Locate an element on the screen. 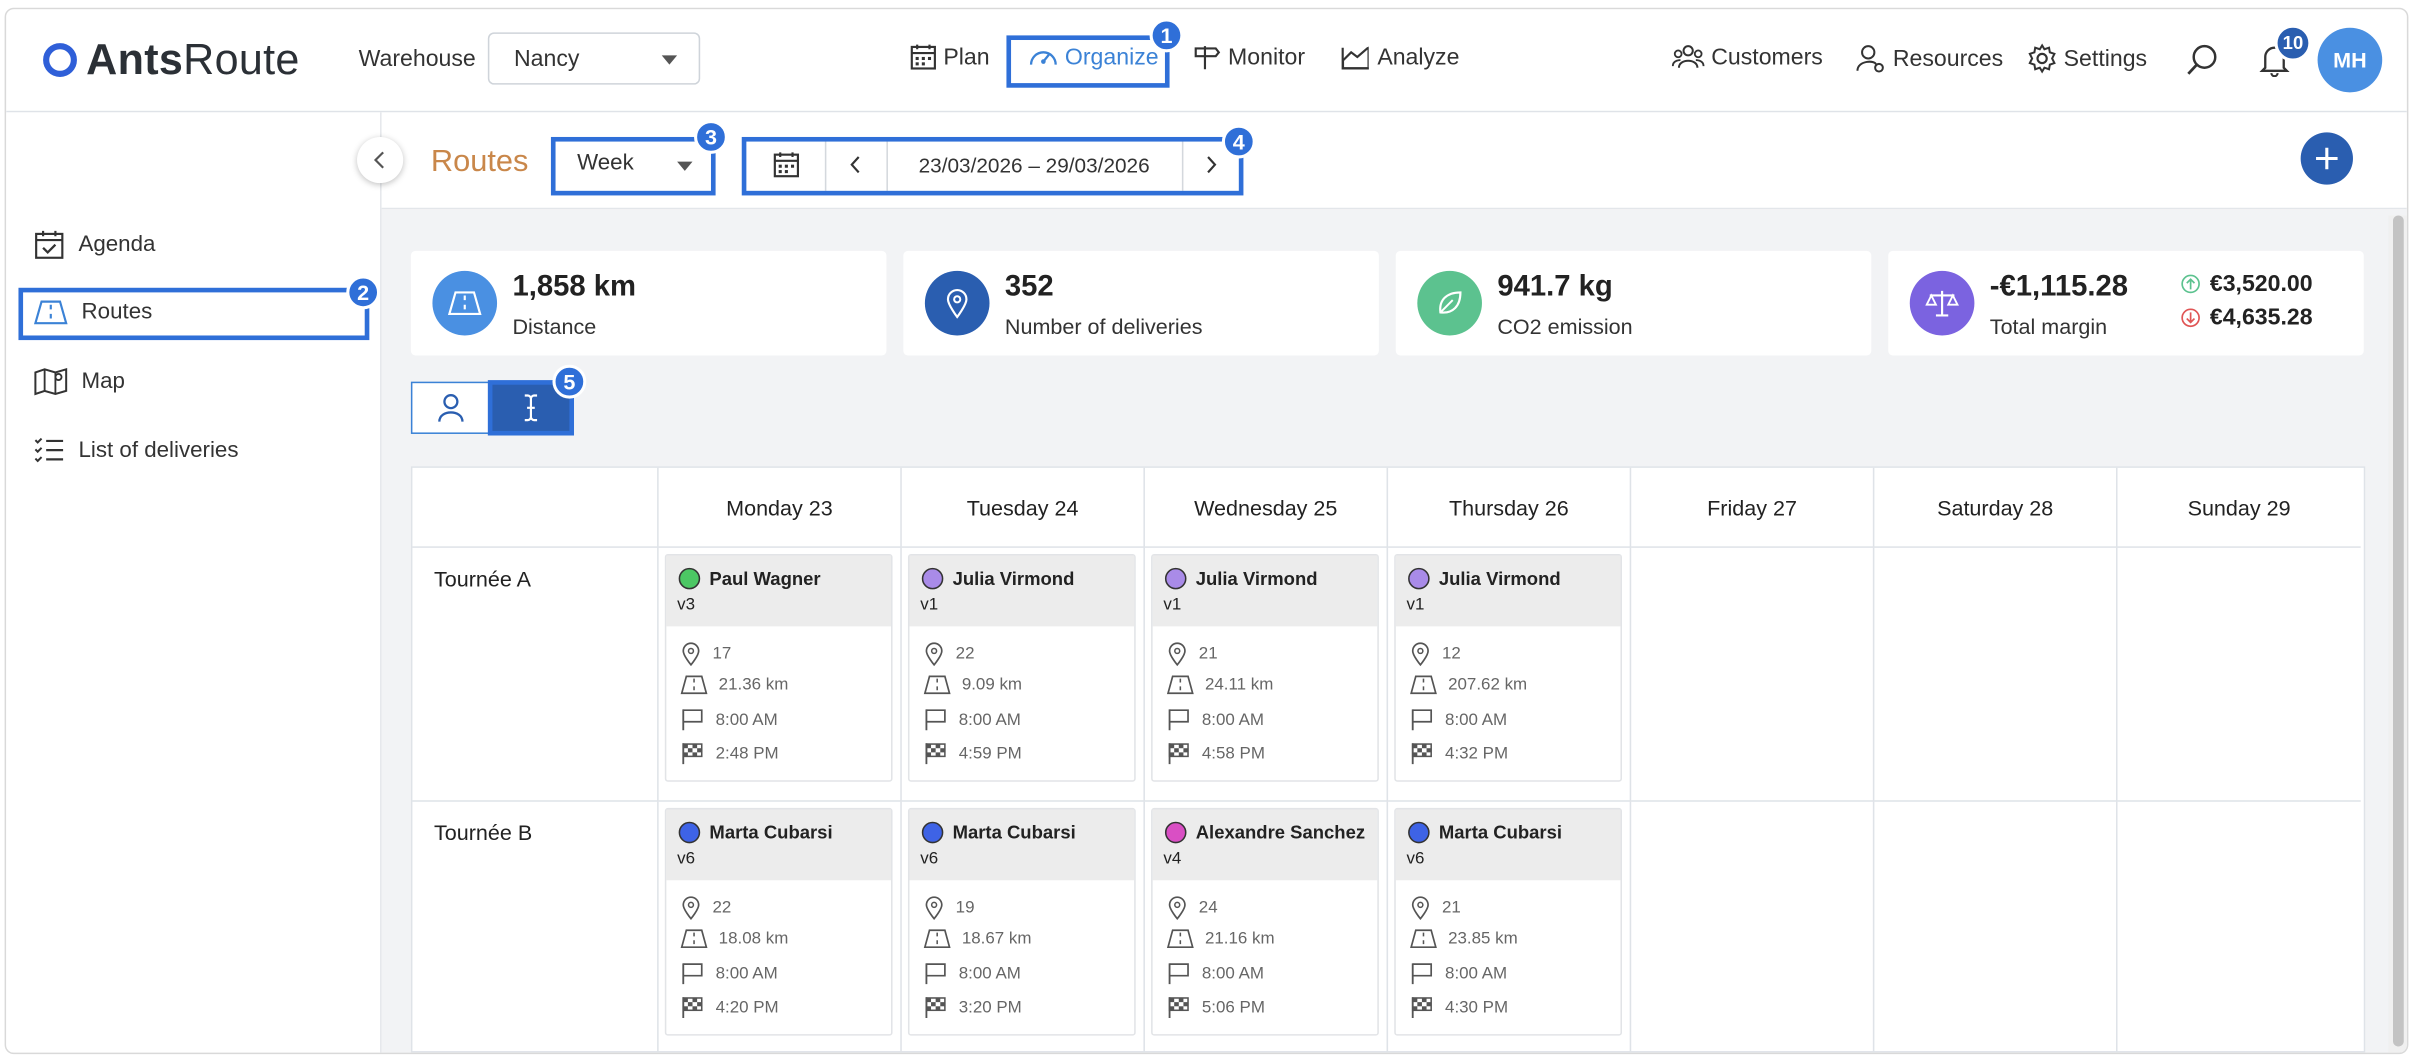  route-stops-value: 17 is located at coordinates (722, 654).